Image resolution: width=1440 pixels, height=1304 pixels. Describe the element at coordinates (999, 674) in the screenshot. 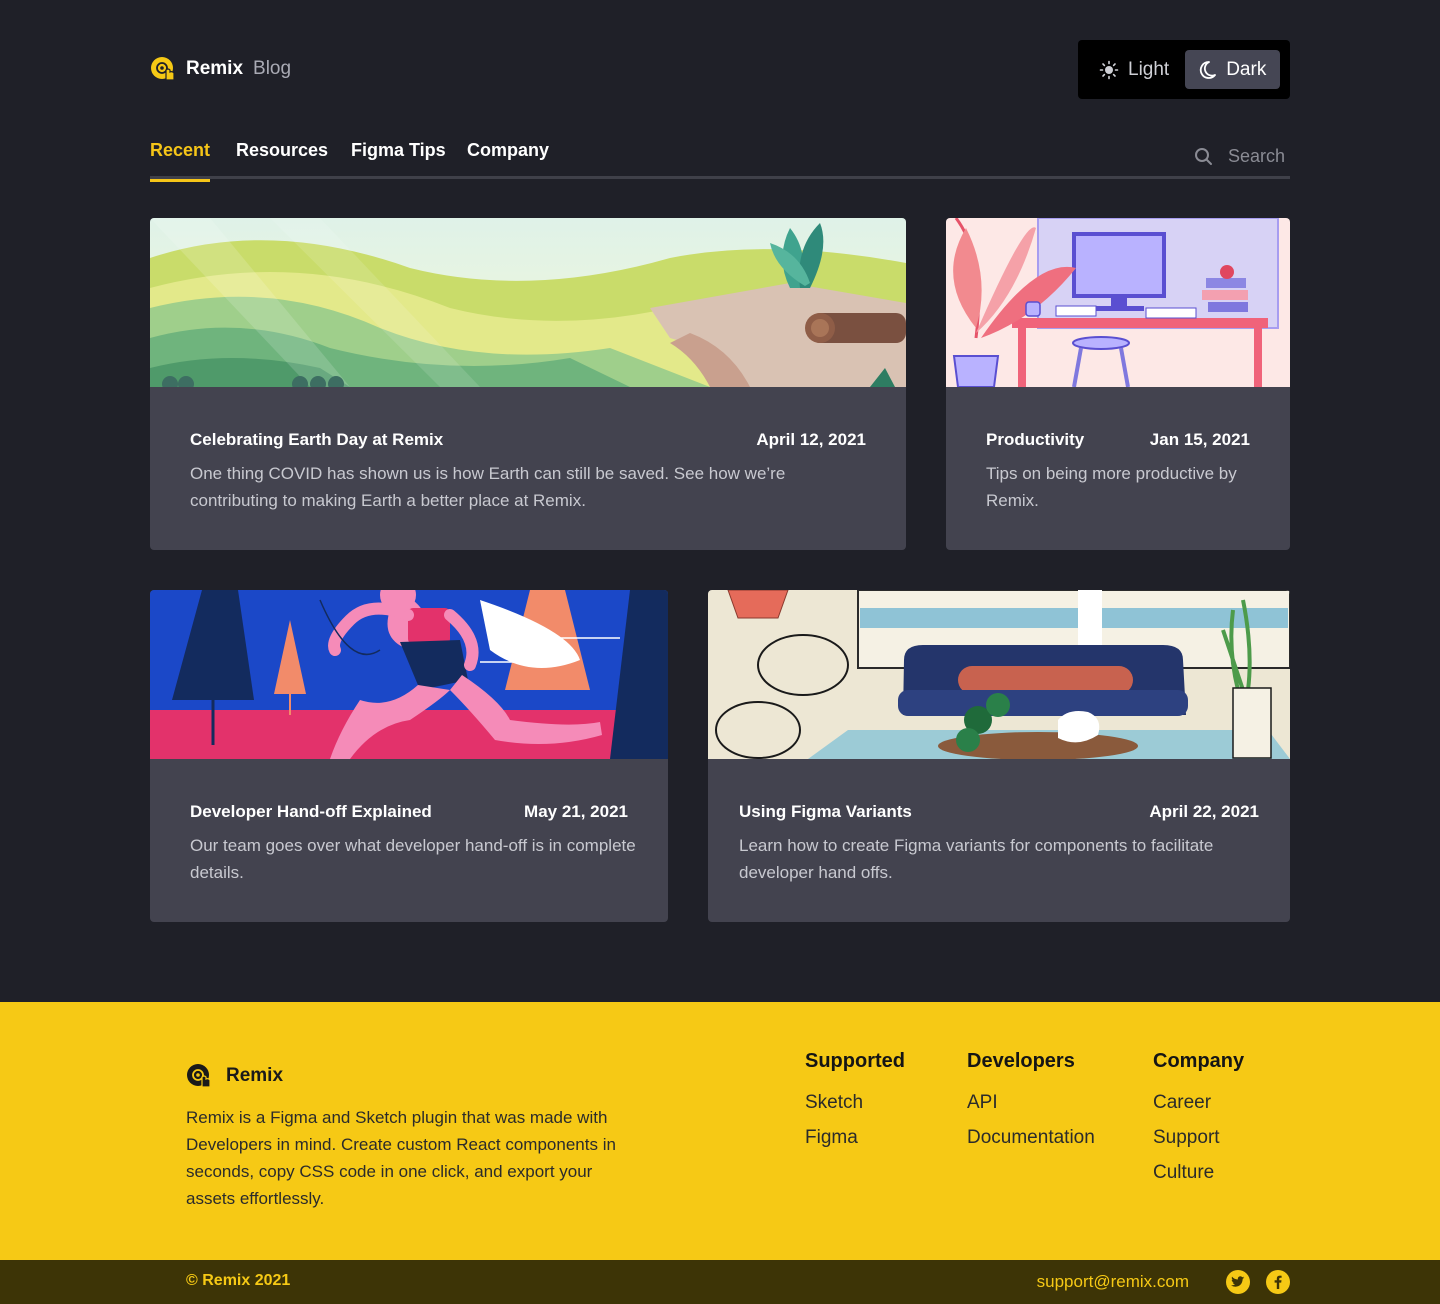

I see `post-image-figma-variants` at that location.